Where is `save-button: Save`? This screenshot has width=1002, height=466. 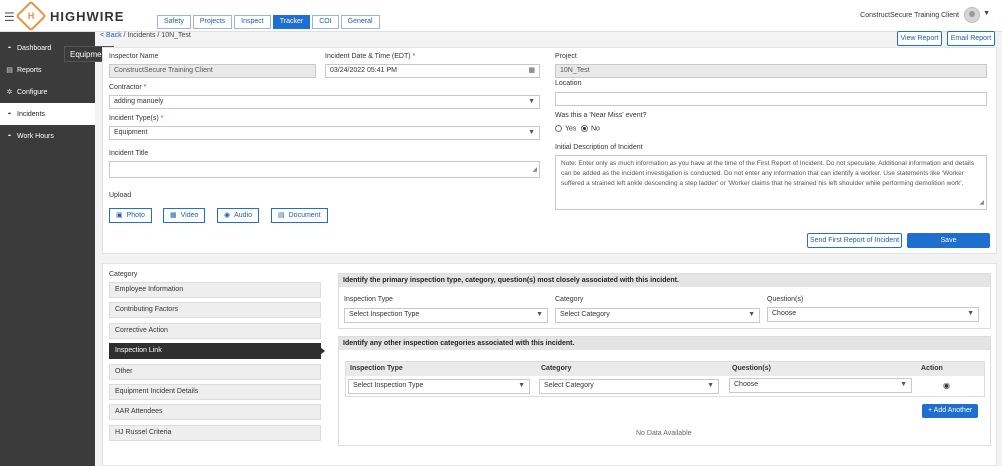 save-button: Save is located at coordinates (948, 240).